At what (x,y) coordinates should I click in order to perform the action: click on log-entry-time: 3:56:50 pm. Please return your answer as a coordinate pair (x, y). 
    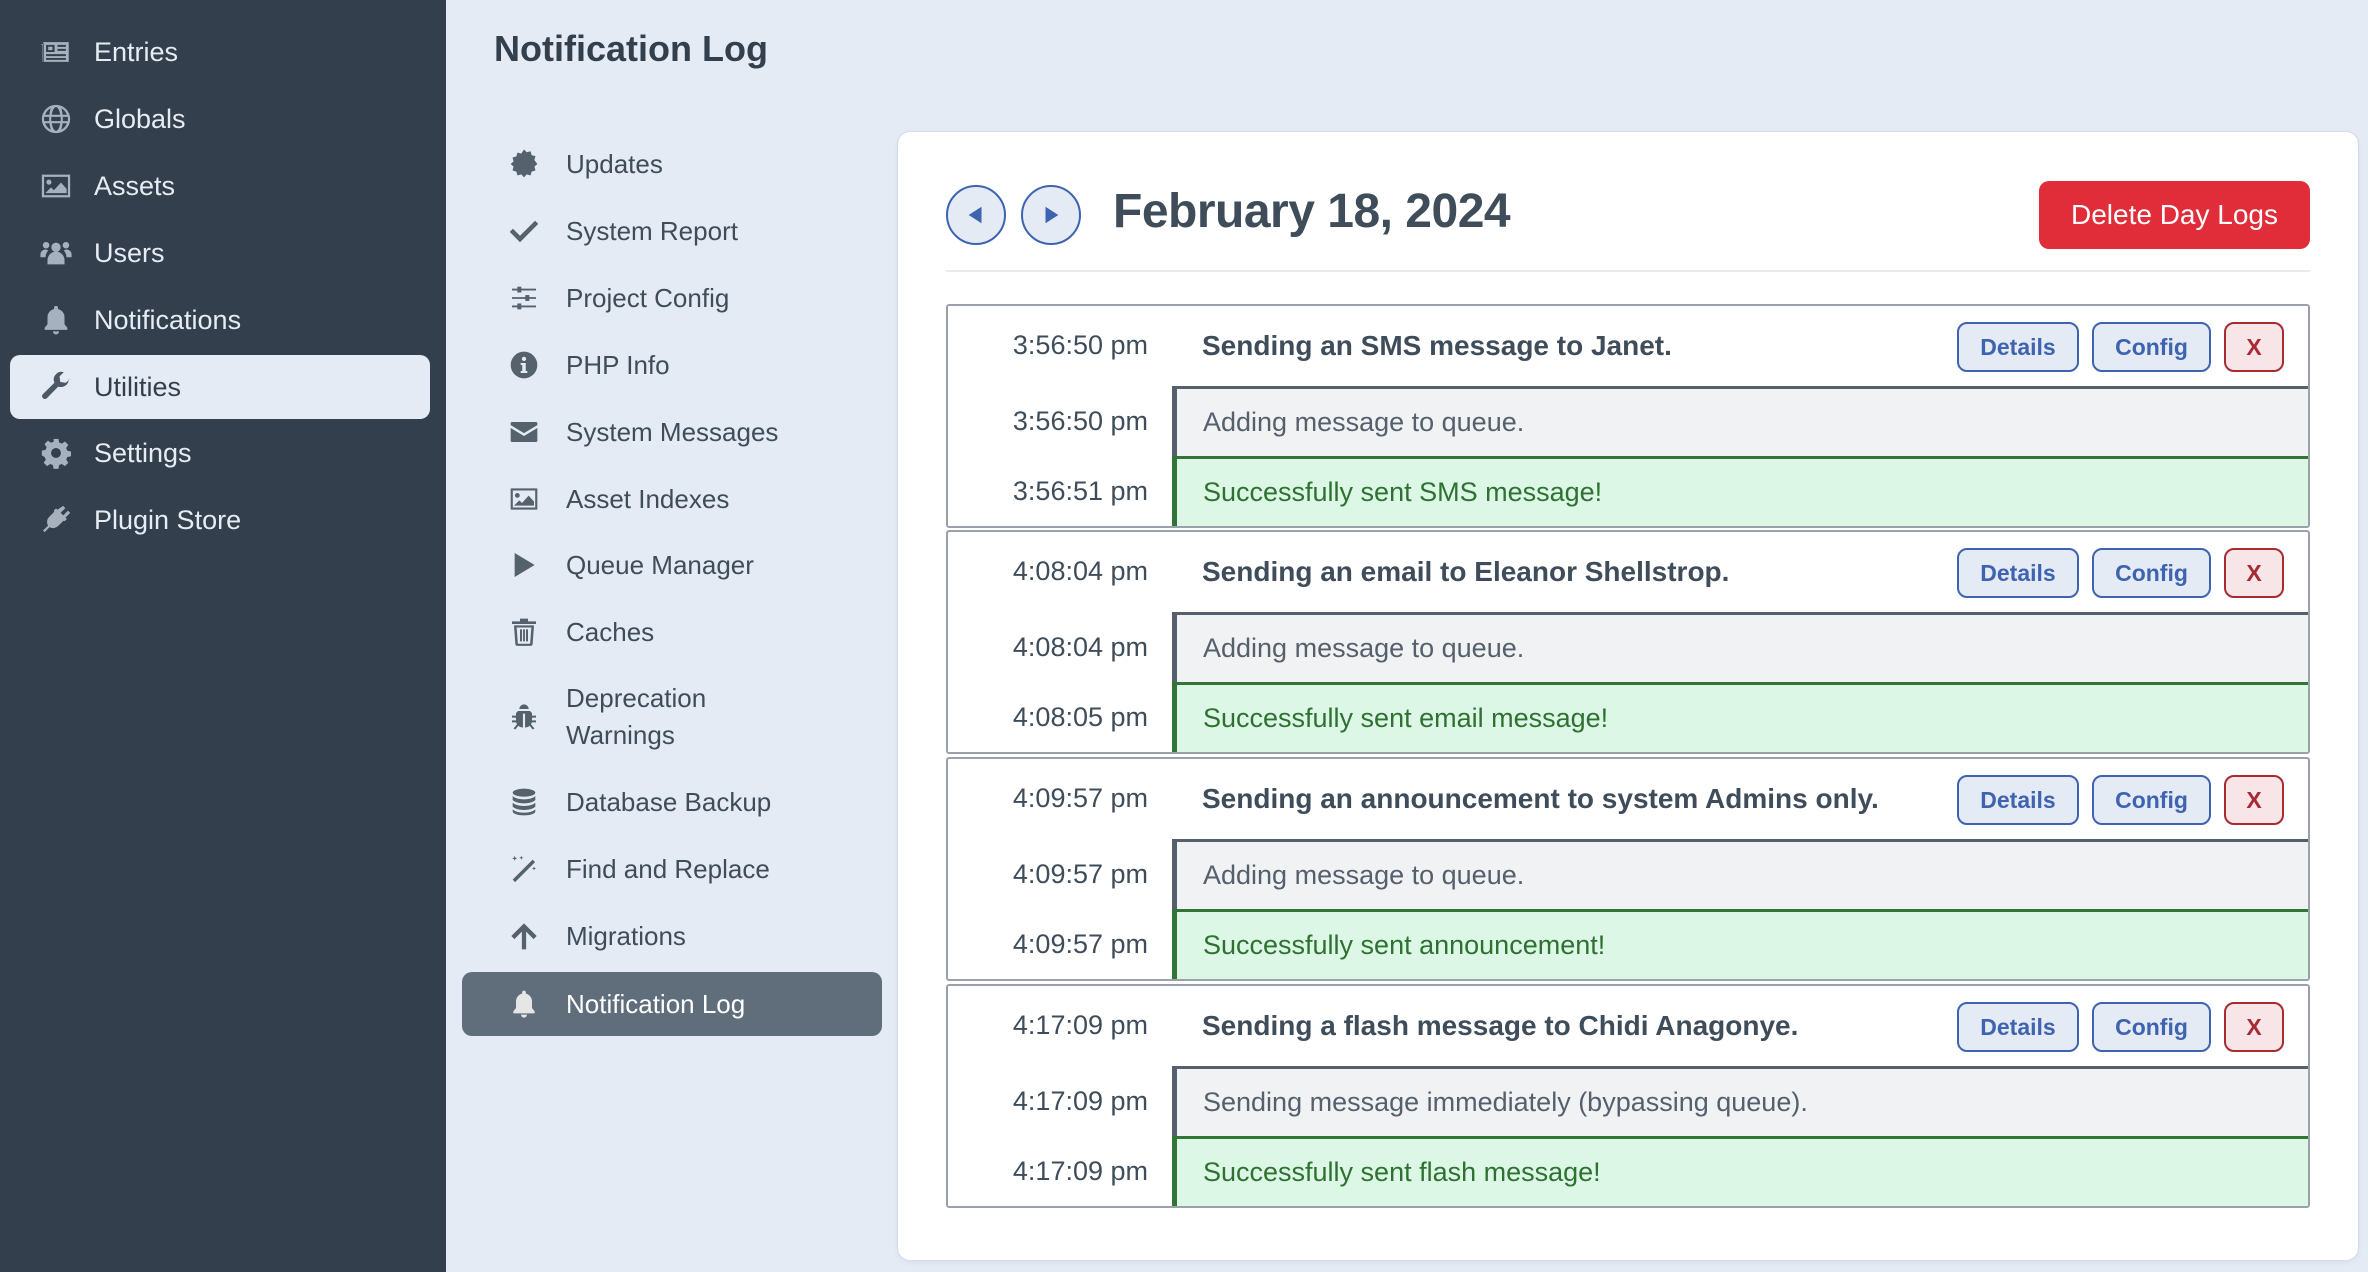
    Looking at the image, I should click on (1080, 421).